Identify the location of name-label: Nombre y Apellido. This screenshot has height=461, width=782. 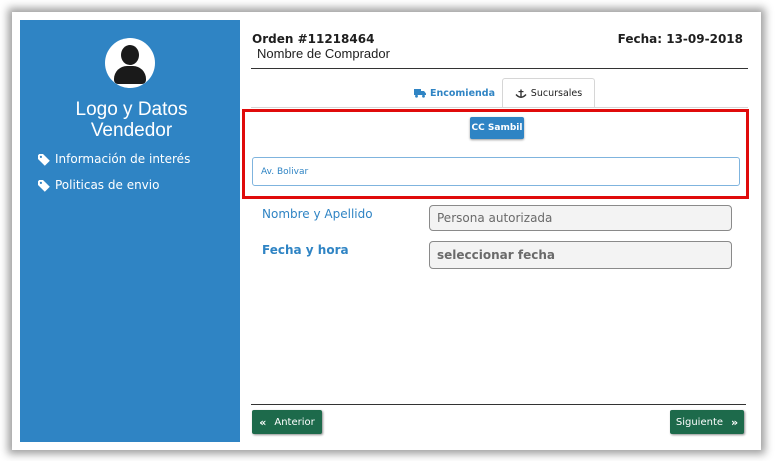
(317, 214).